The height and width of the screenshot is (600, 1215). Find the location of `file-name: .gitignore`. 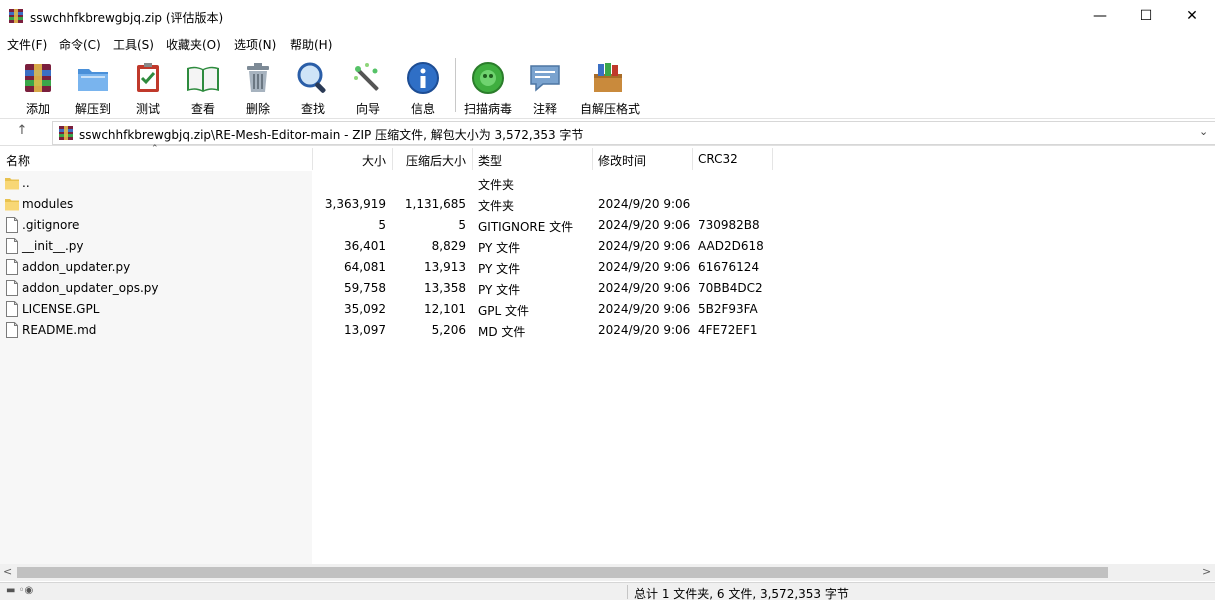

file-name: .gitignore is located at coordinates (51, 225).